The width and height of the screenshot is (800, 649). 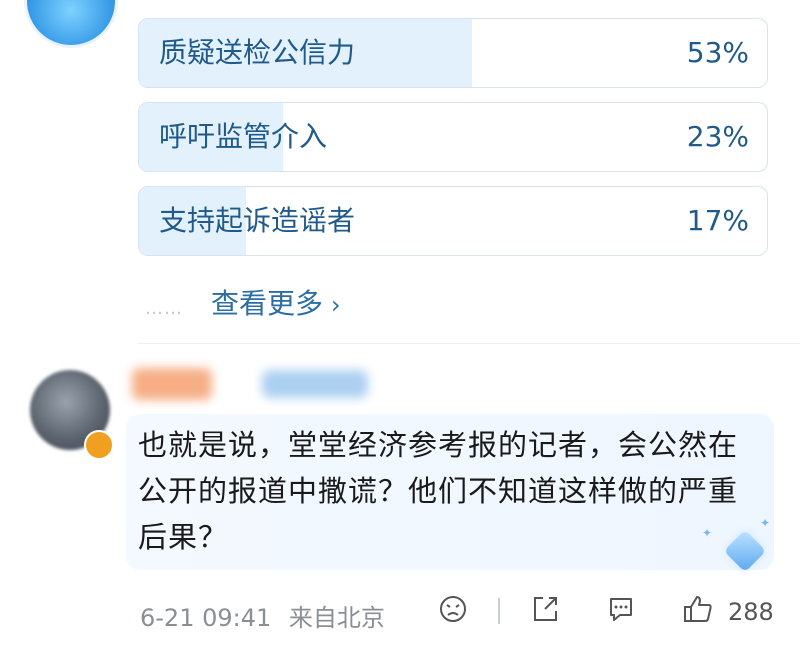 What do you see at coordinates (71, 24) in the screenshot?
I see `poll-author-avatar` at bounding box center [71, 24].